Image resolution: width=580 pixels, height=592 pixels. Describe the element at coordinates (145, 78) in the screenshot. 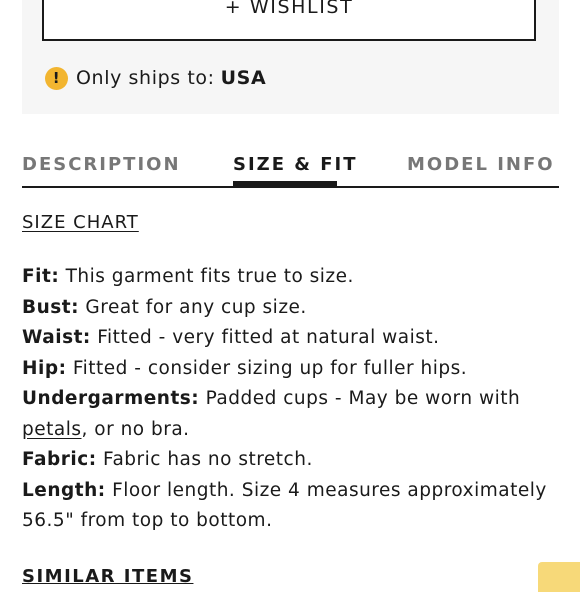

I see `shipping-label: Only ships to:` at that location.